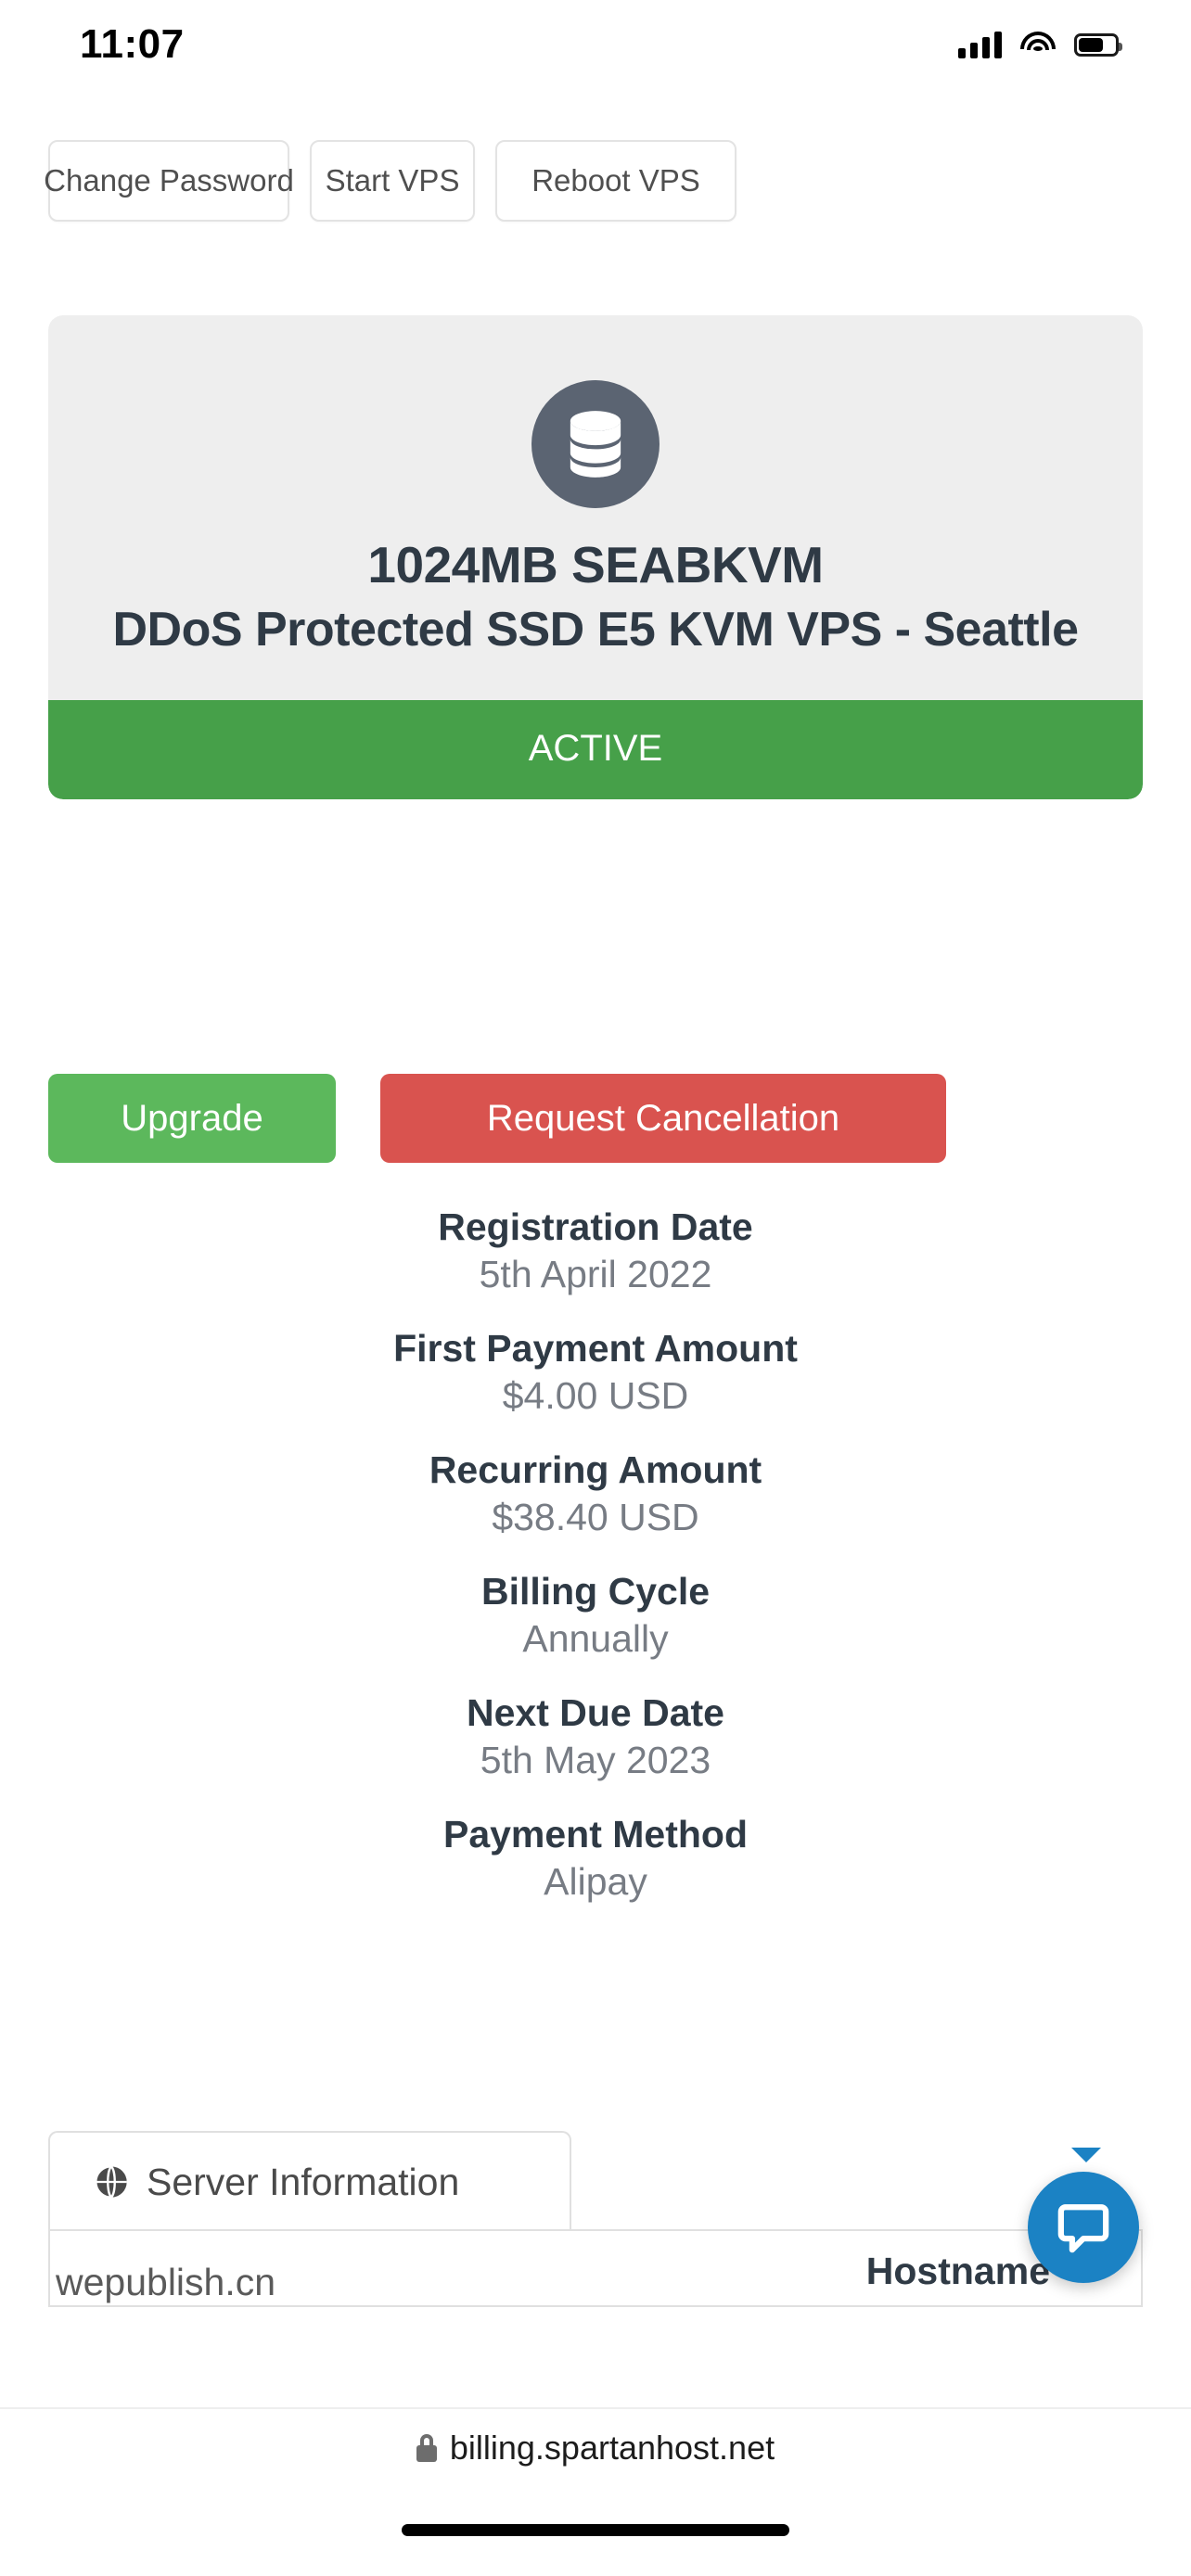 The width and height of the screenshot is (1191, 2576). I want to click on live-chat-button, so click(1084, 2227).